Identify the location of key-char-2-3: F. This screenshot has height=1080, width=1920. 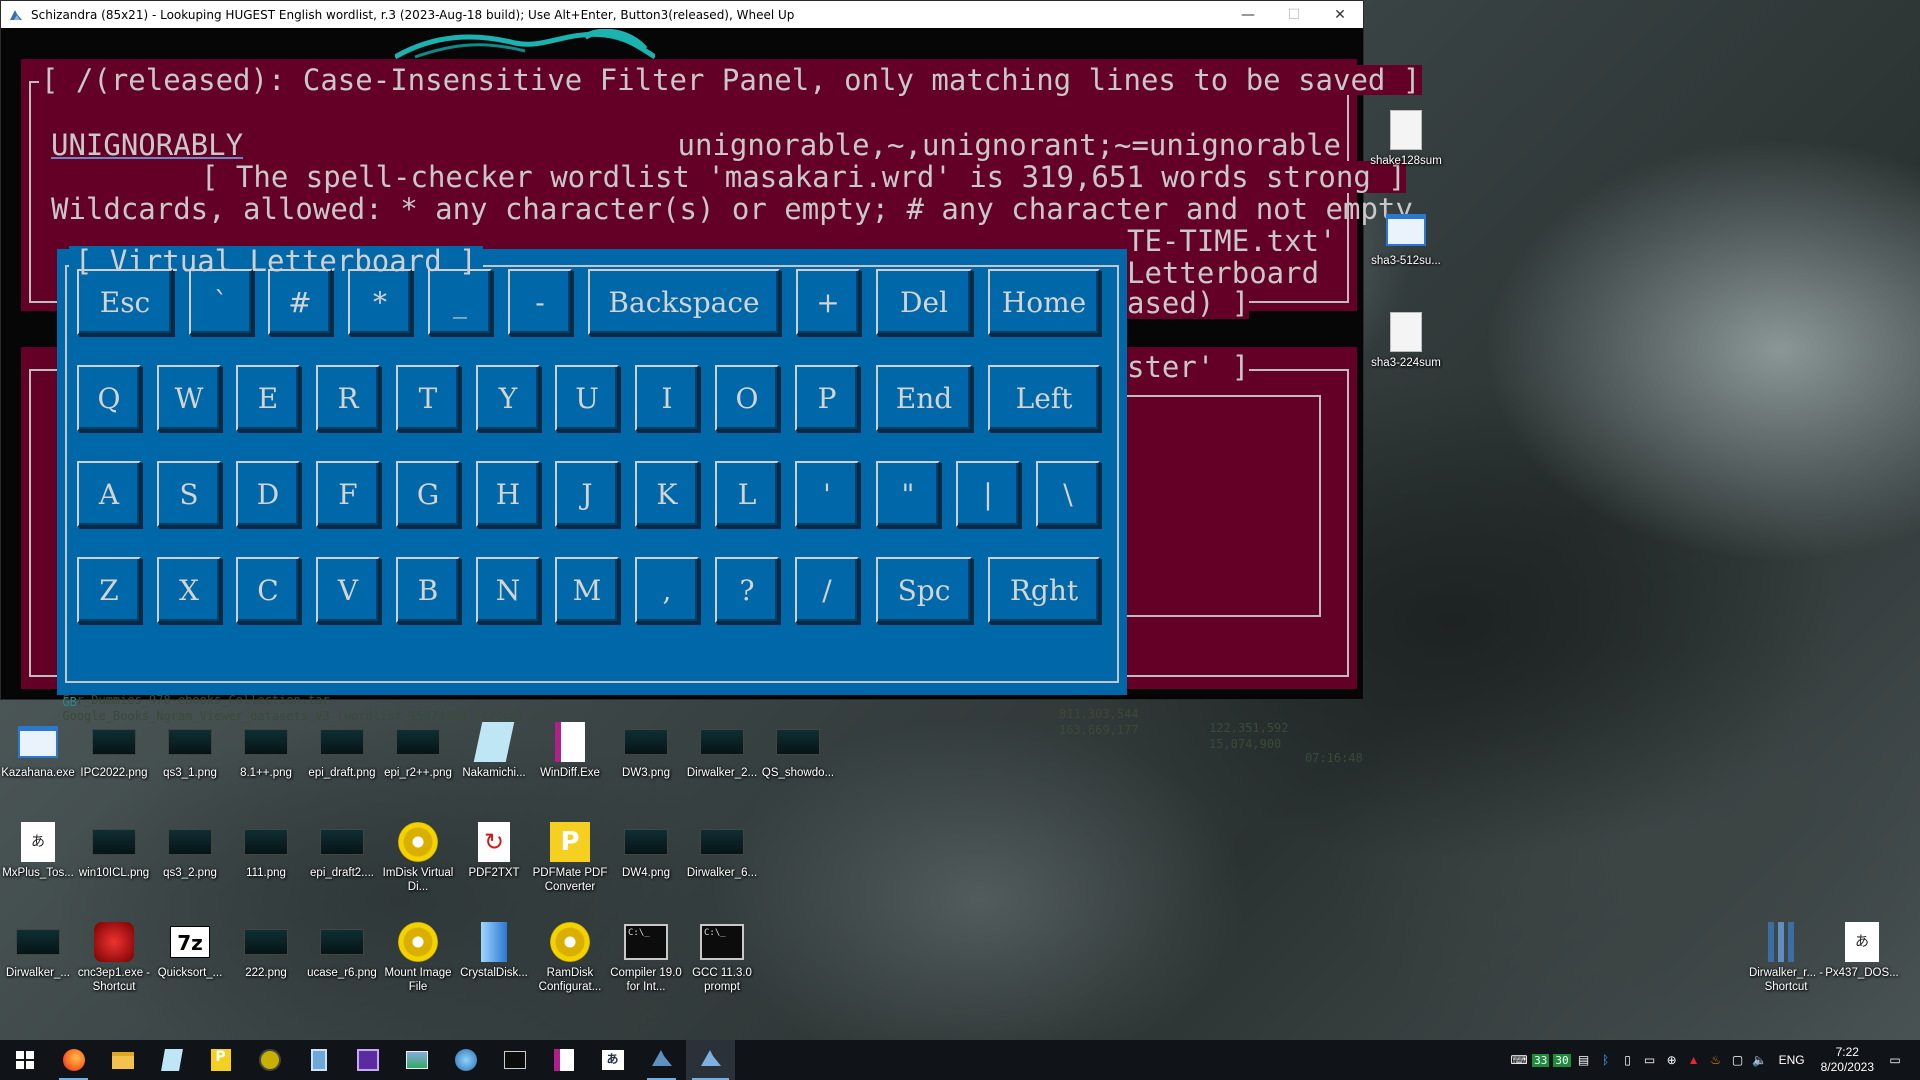
(348, 494).